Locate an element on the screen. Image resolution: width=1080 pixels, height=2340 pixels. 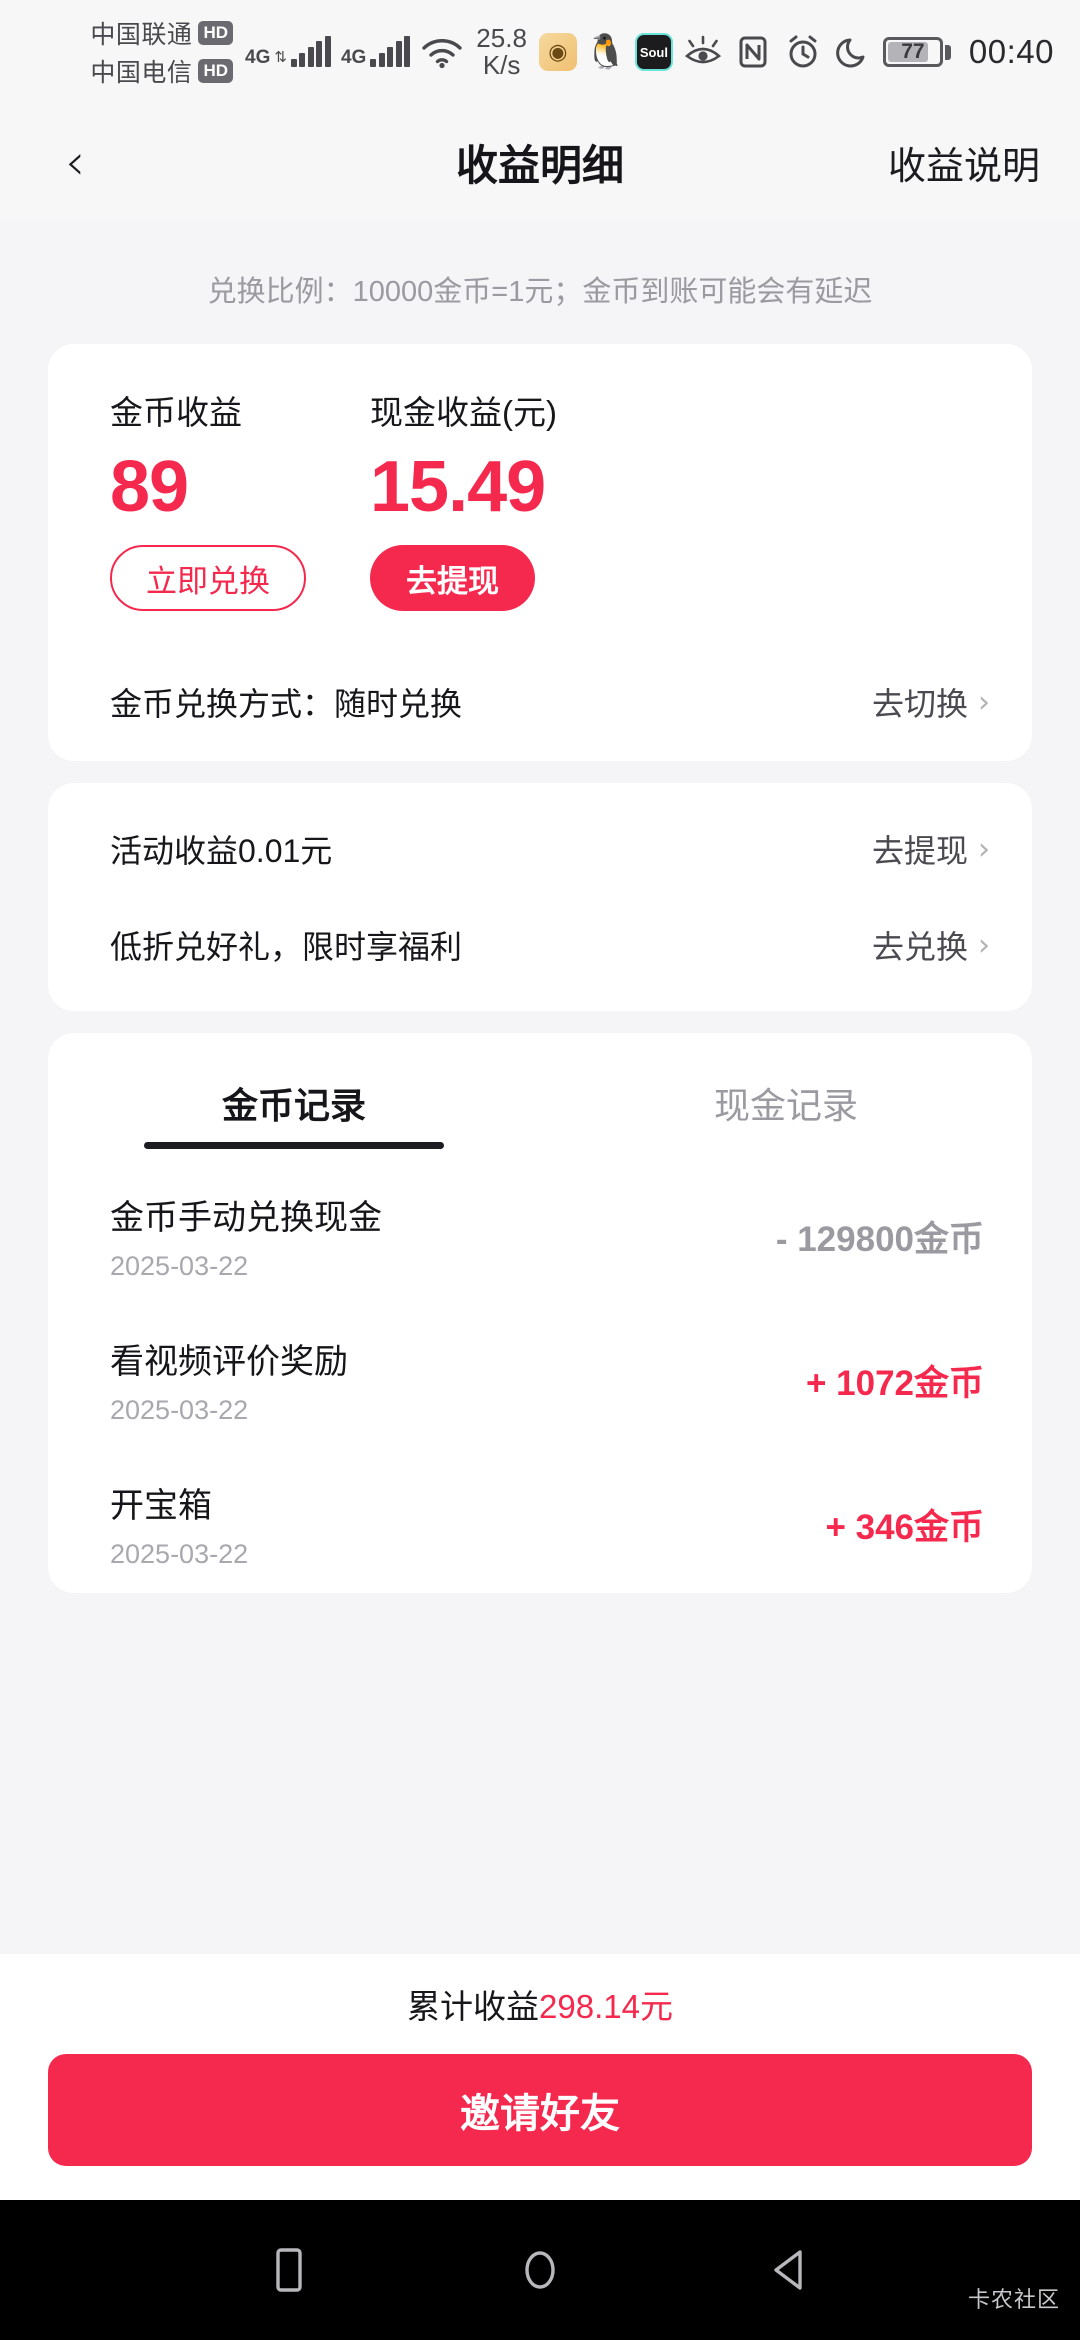
carrier-line-primary: 中国联通 HD is located at coordinates (161, 33).